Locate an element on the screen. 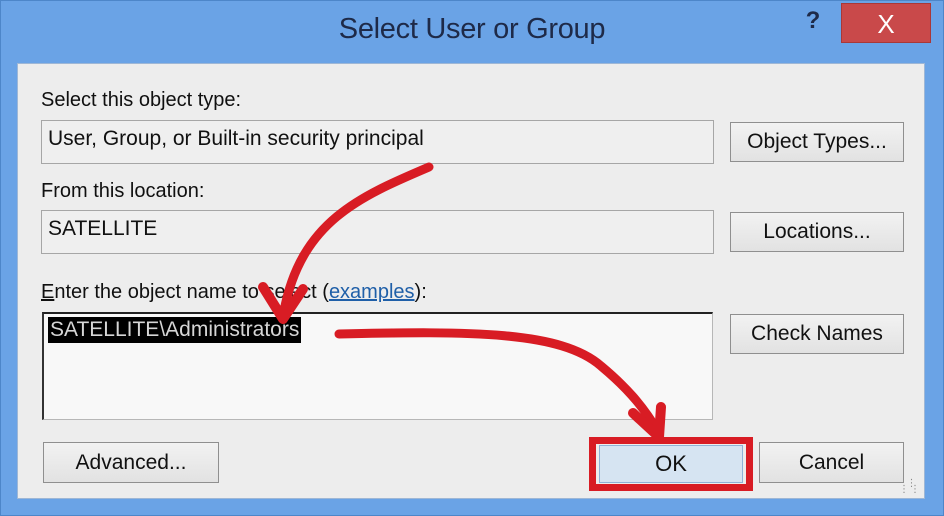 Image resolution: width=944 pixels, height=516 pixels. check-names-button: Check Names is located at coordinates (817, 334).